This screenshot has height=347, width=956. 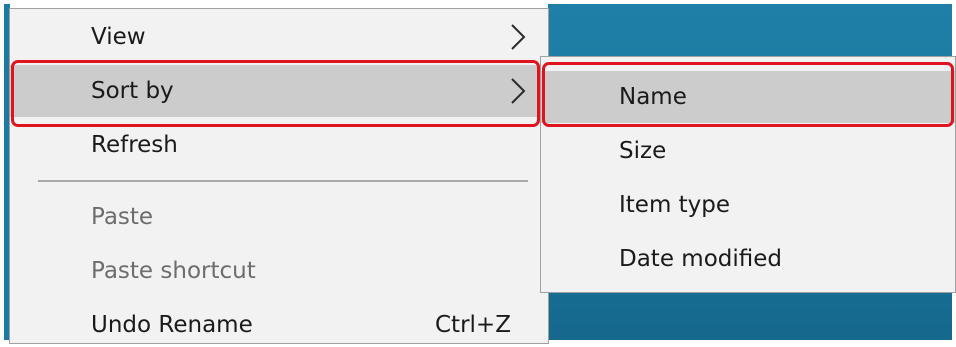 I want to click on menu-item-paste: Paste, so click(x=279, y=217).